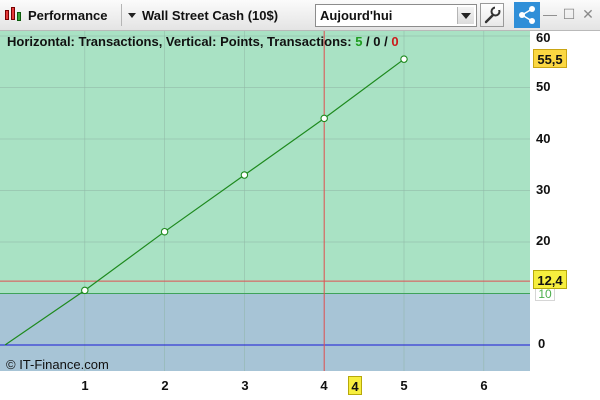 This screenshot has width=600, height=400. I want to click on y-tick-label: 0, so click(542, 343).